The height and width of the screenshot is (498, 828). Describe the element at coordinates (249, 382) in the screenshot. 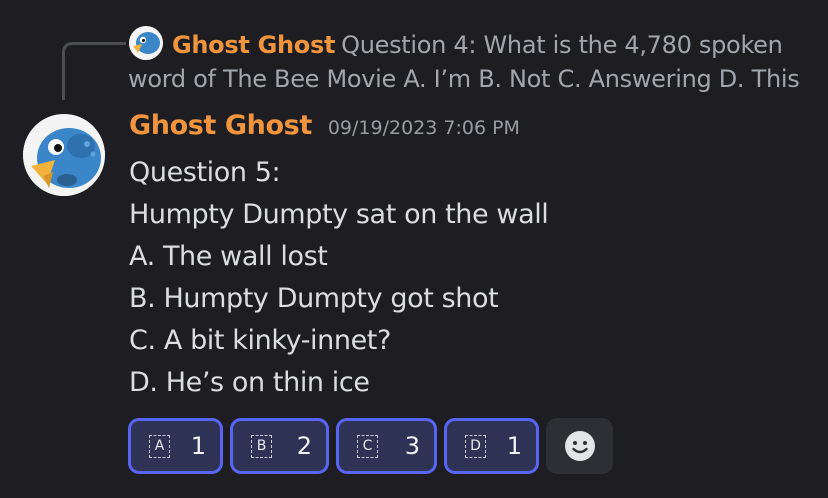

I see `message-line: D. He’s on thin ice` at that location.